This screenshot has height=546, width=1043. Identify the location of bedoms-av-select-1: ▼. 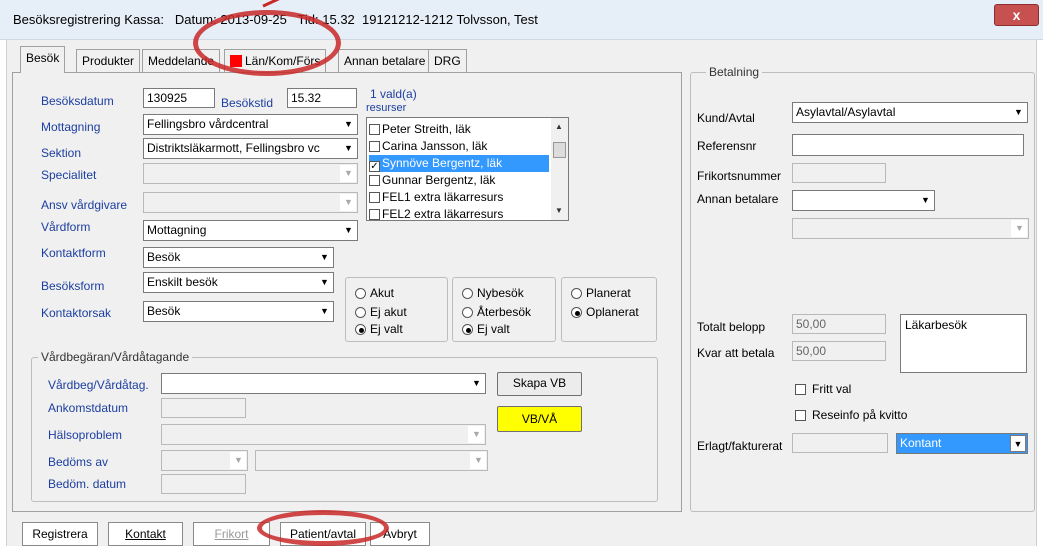
(204, 460).